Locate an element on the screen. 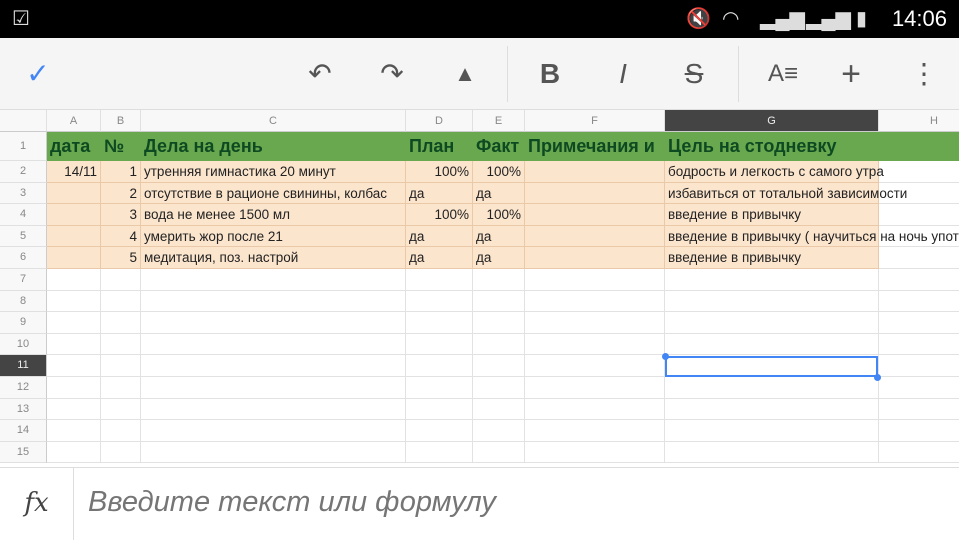 The width and height of the screenshot is (959, 540). cell-C6: медитация, поз. настрой is located at coordinates (273, 258).